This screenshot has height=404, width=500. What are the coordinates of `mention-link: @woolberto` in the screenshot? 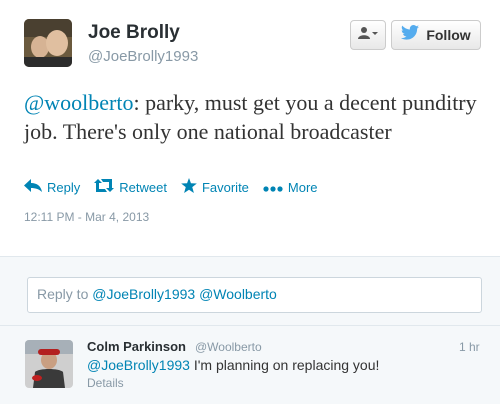 It's located at (78, 102).